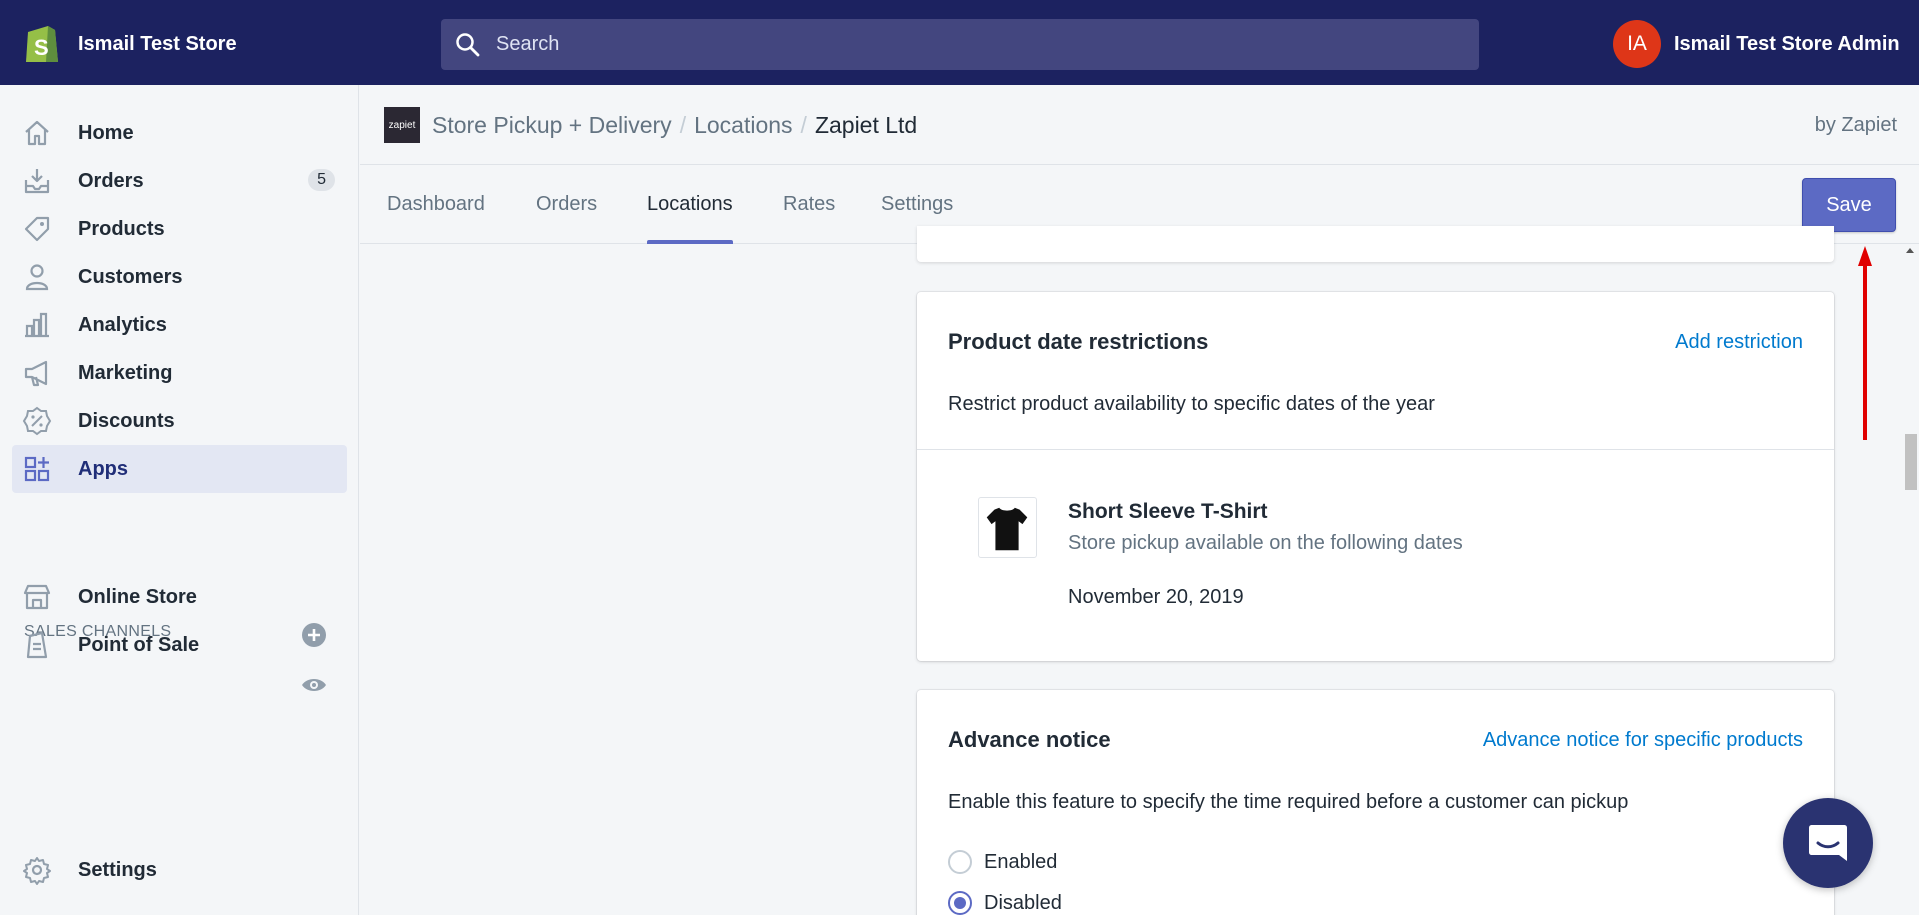  I want to click on tab-dashboard: Dashboard, so click(436, 204).